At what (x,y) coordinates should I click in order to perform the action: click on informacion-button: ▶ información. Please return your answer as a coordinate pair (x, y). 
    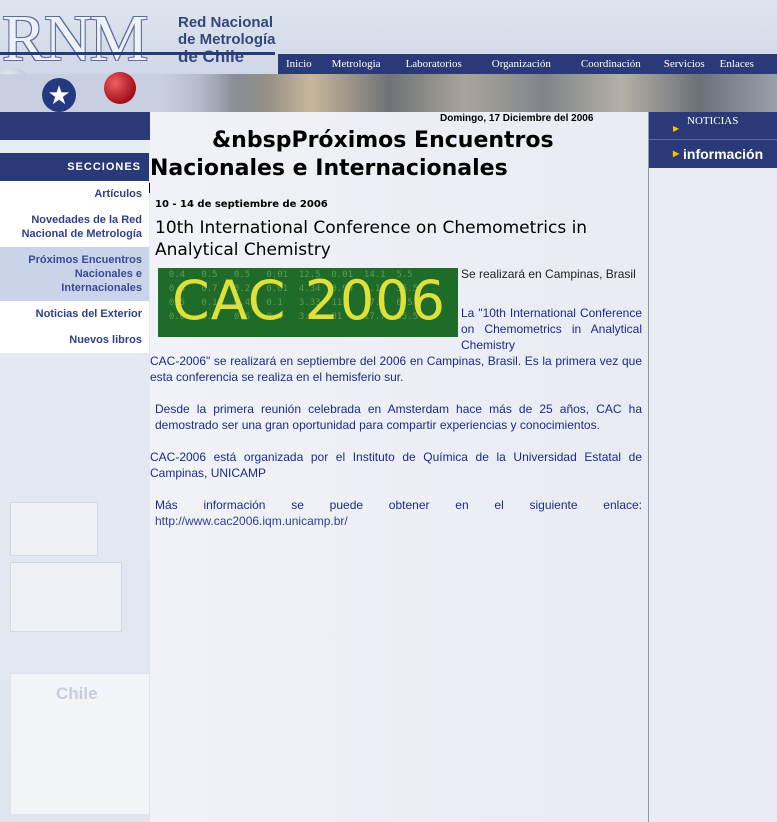
    Looking at the image, I should click on (713, 154).